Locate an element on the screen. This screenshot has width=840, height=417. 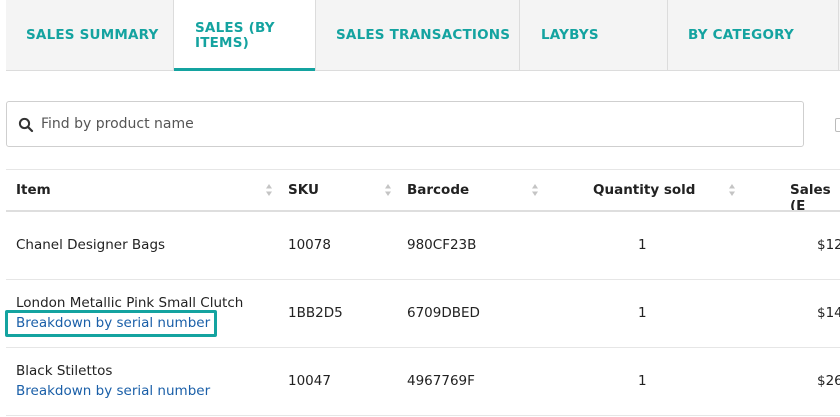
search-input is located at coordinates (411, 124).